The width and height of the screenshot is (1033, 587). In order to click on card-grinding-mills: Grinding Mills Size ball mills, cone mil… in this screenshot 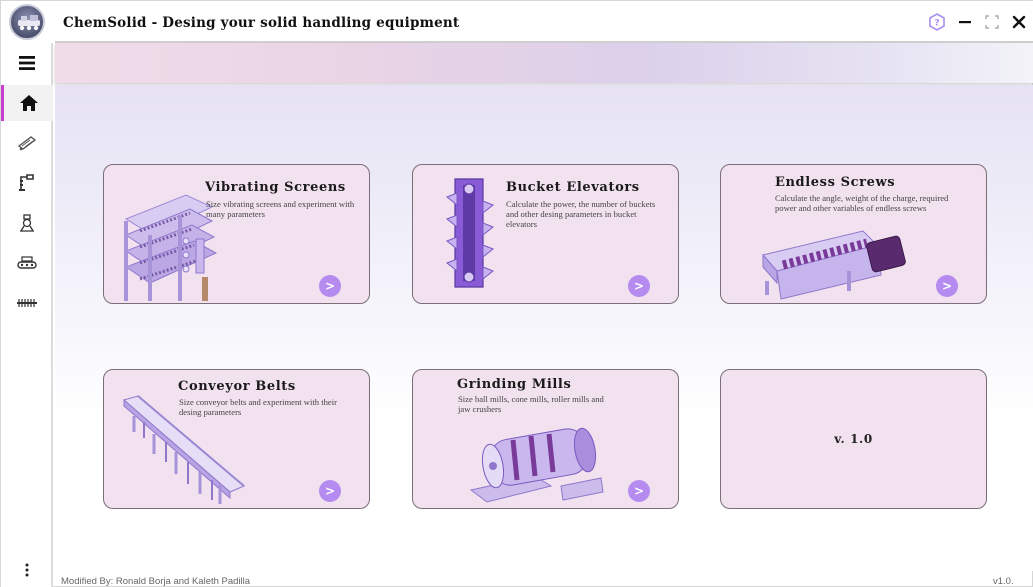, I will do `click(545, 439)`.